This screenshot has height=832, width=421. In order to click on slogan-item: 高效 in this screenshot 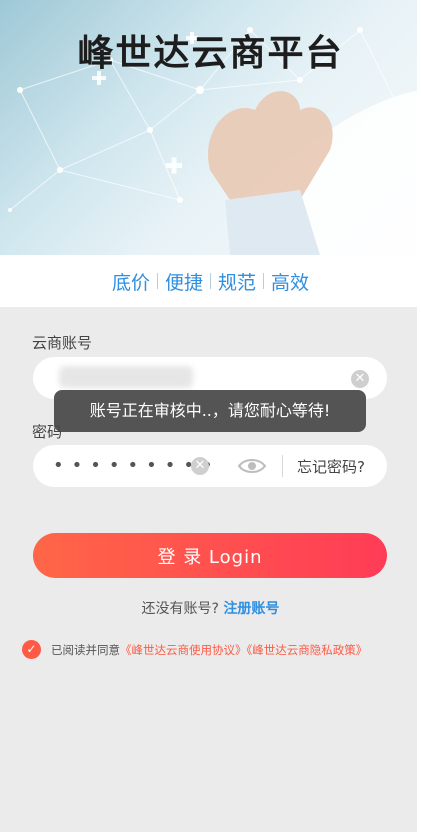, I will do `click(290, 282)`.